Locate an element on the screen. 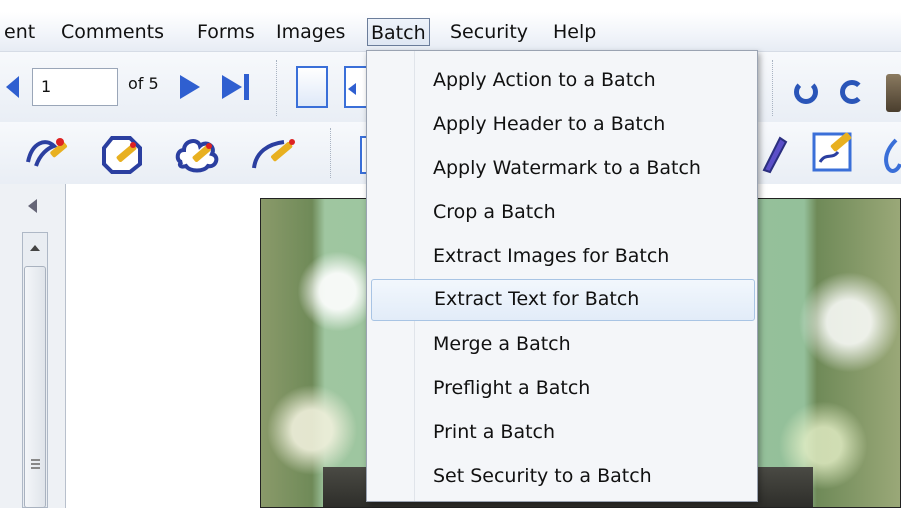 This screenshot has width=901, height=508. menu-item-extract-text: Extract Text for Batch is located at coordinates (563, 300).